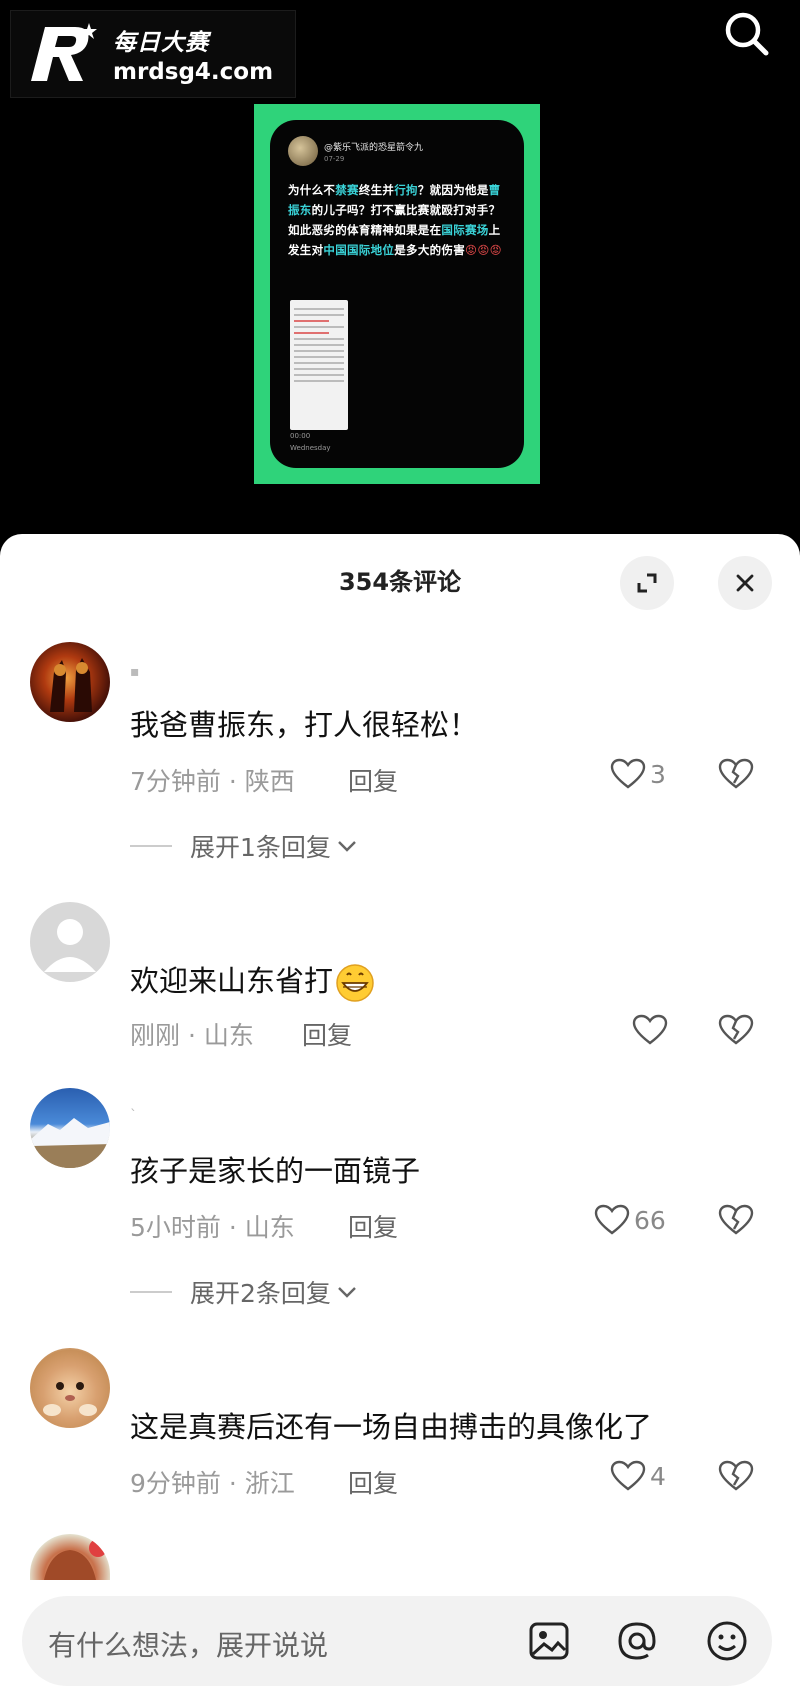  What do you see at coordinates (212, 1483) in the screenshot?
I see `comment-meta: 9分钟前 · 浙江` at bounding box center [212, 1483].